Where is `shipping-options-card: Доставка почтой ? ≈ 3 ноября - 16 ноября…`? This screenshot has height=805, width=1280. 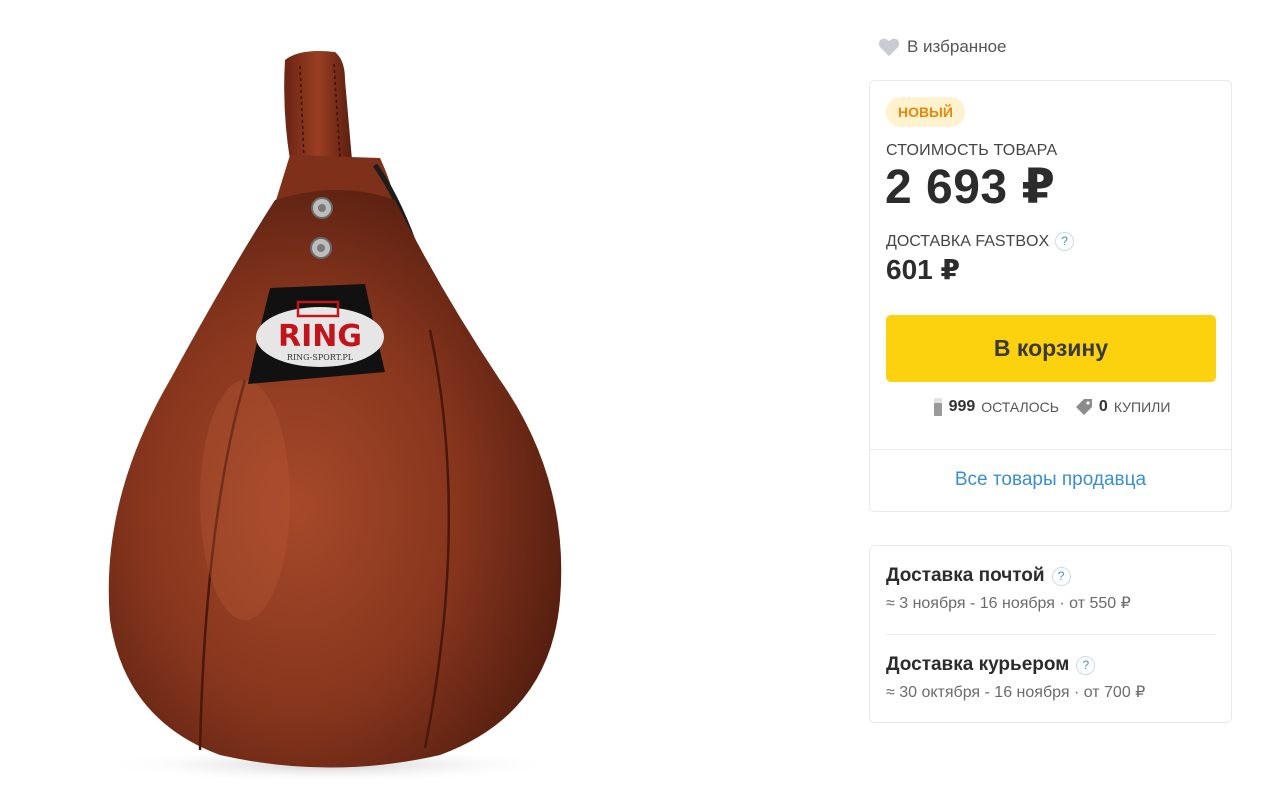
shipping-options-card: Доставка почтой ? ≈ 3 ноября - 16 ноября… is located at coordinates (1050, 634).